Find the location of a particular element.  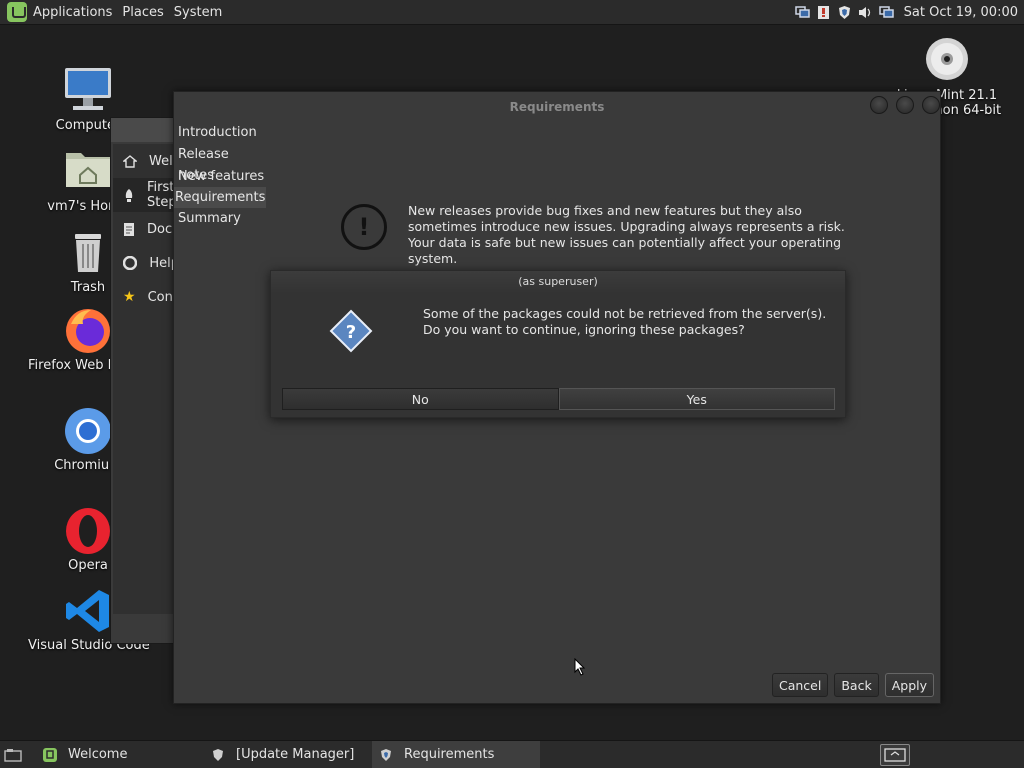

welcome-item-contribute: ★ Contribute is located at coordinates (164, 297).